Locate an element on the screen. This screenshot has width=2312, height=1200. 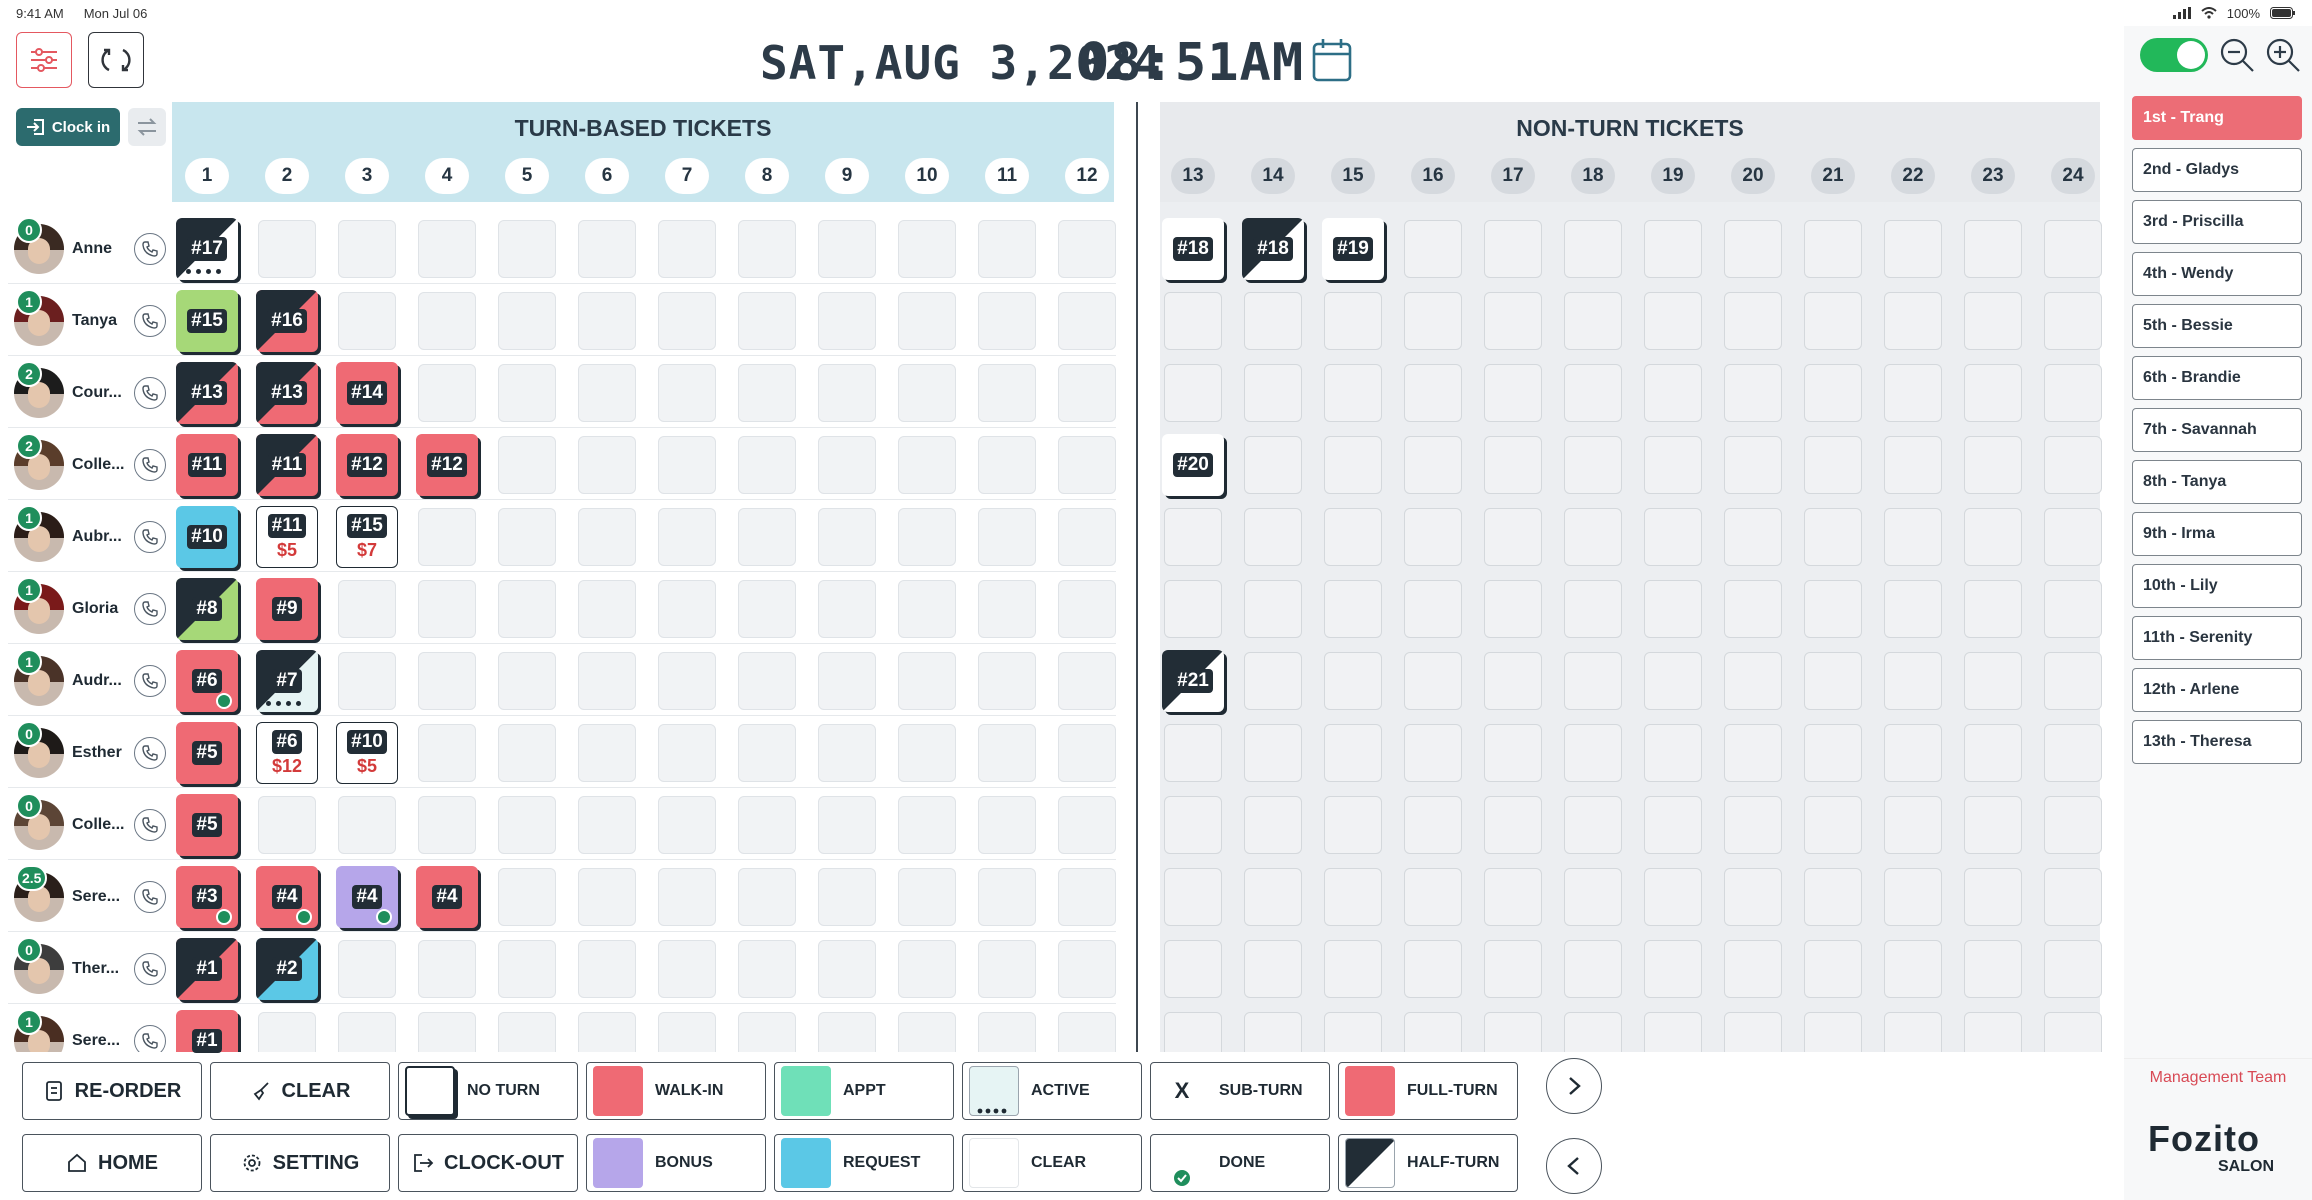
ticket: #18 is located at coordinates (1273, 249).